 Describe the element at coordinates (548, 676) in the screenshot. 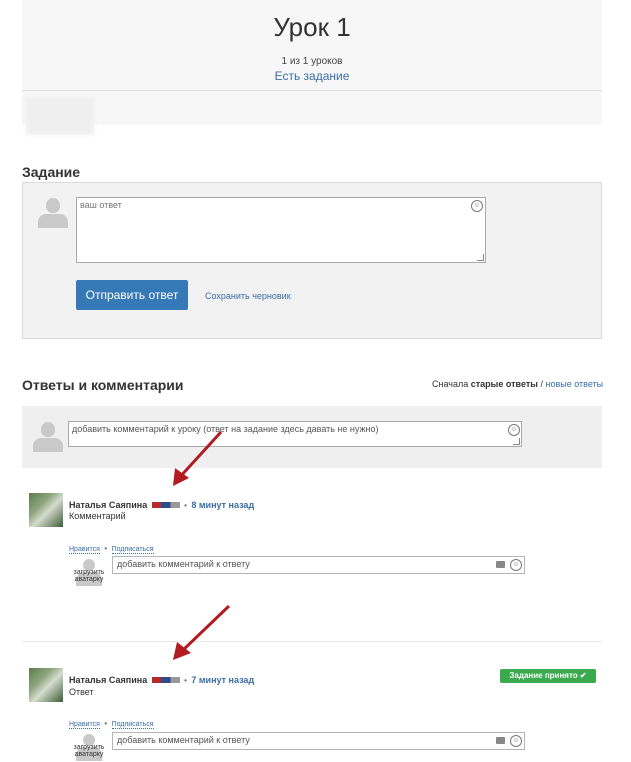

I see `task-accepted-badge: Задание принято ✔` at that location.